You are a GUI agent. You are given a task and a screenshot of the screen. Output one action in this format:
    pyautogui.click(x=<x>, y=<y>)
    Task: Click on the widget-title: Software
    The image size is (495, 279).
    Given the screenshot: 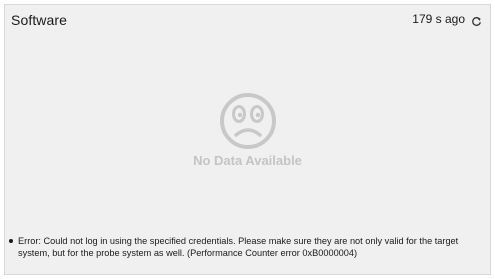 What is the action you would take?
    pyautogui.click(x=39, y=20)
    